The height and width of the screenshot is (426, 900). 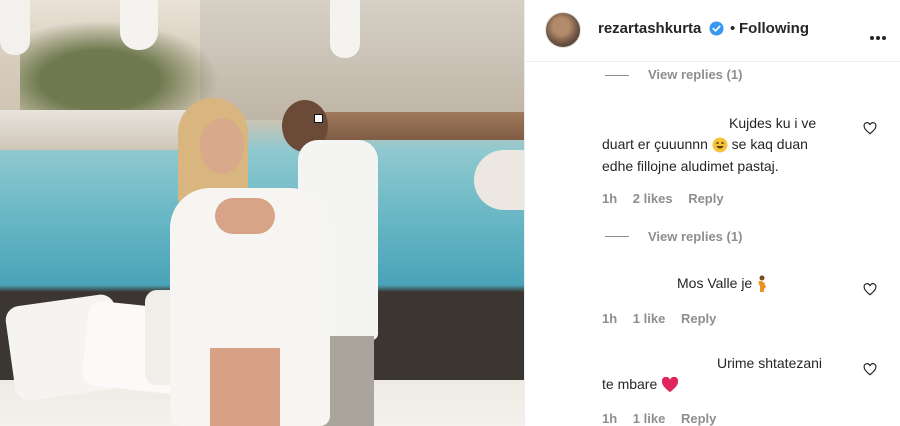 I want to click on red-heart-emoji, so click(x=670, y=385).